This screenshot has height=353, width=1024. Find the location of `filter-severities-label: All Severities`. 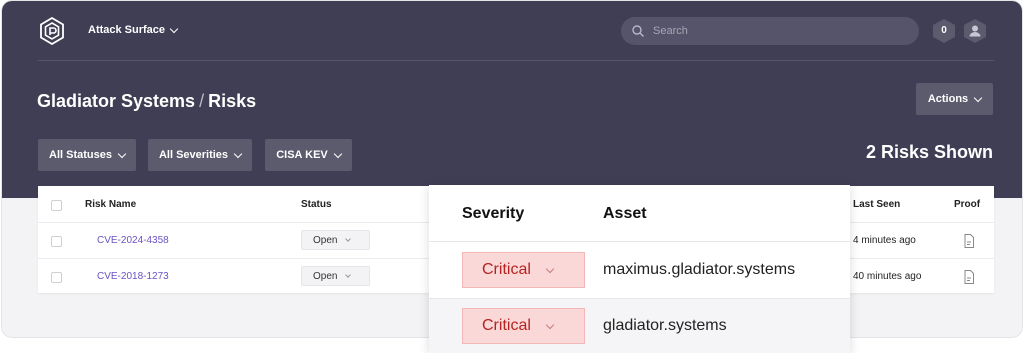

filter-severities-label: All Severities is located at coordinates (193, 155).